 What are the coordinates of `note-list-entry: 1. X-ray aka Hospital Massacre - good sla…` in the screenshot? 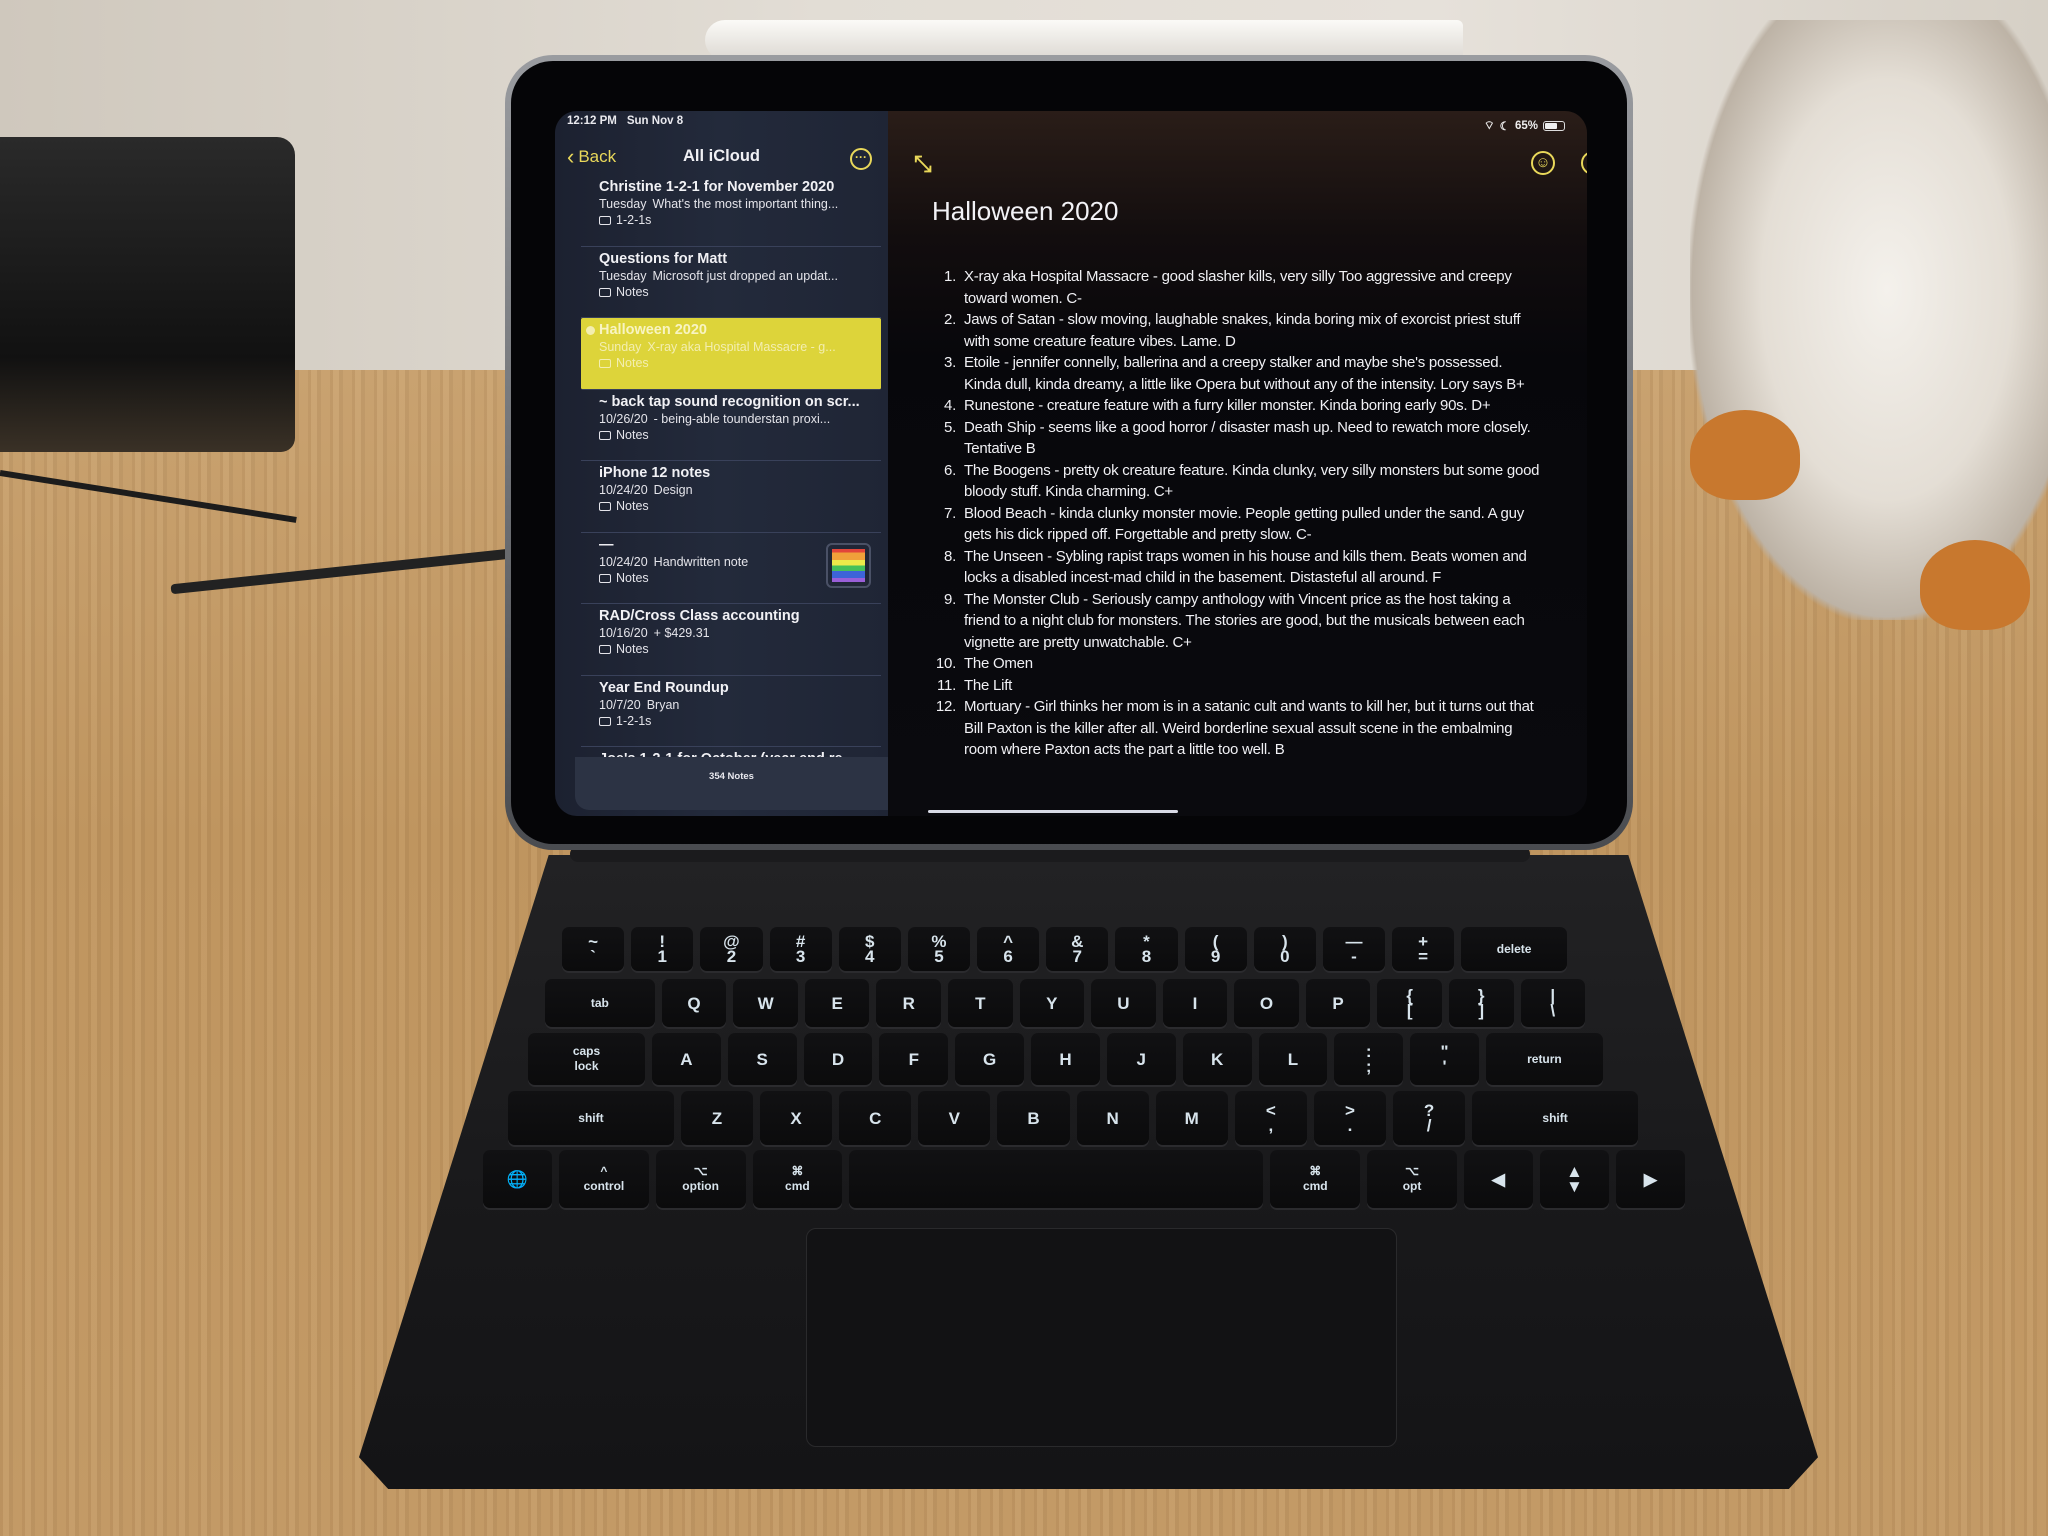 It's located at (1237, 287).